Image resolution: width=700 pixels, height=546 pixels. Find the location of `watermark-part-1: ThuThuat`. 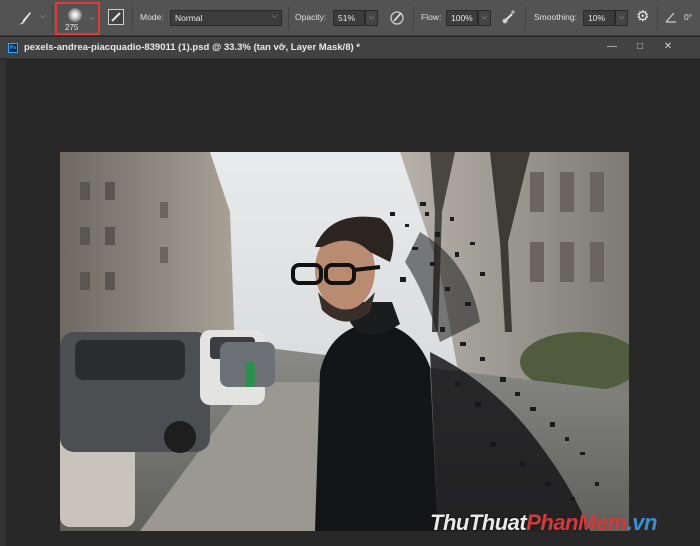

watermark-part-1: ThuThuat is located at coordinates (478, 522).